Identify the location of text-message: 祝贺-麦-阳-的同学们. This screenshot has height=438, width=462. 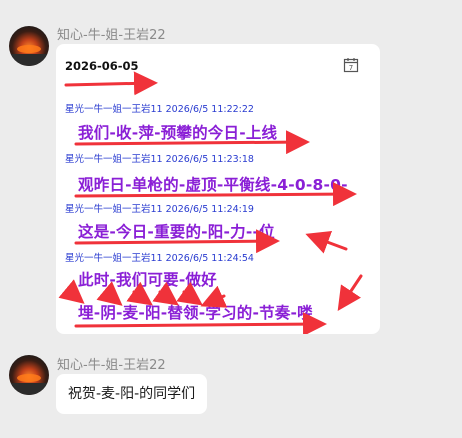
(132, 394).